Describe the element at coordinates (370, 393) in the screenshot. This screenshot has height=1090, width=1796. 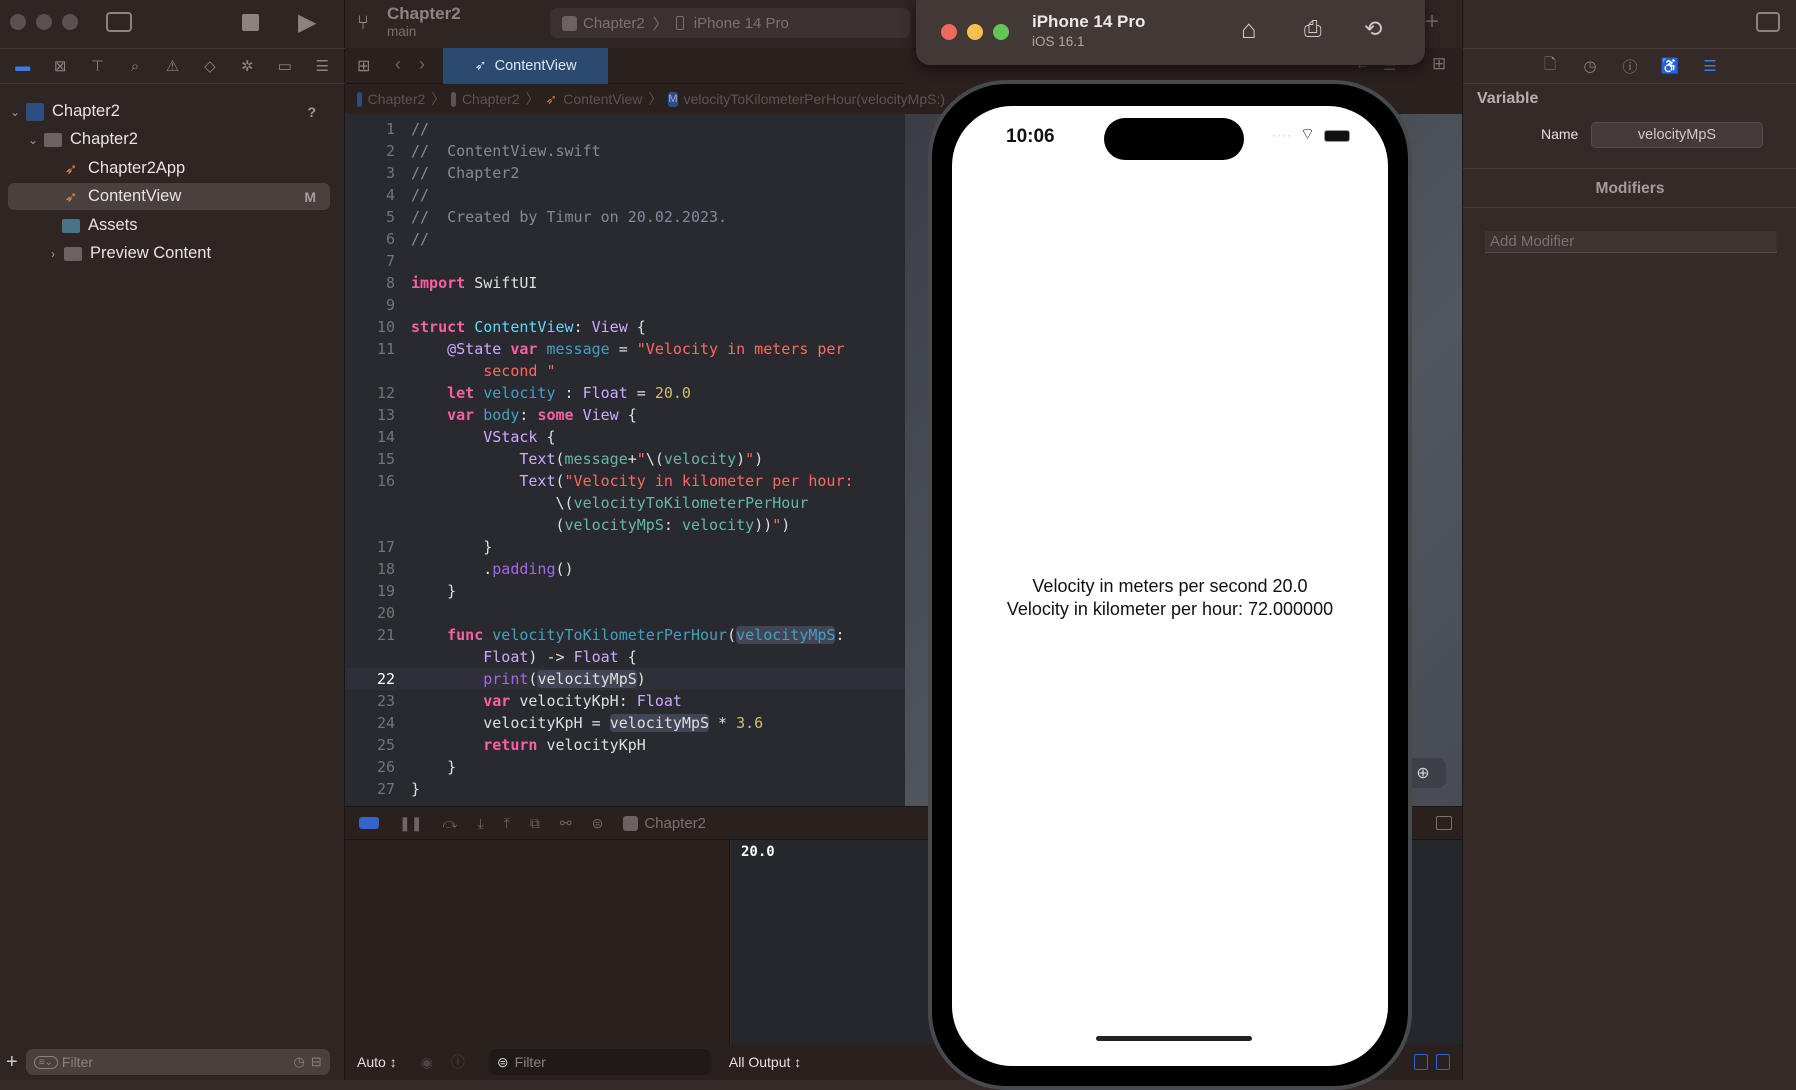
I see `line-number: 12` at that location.